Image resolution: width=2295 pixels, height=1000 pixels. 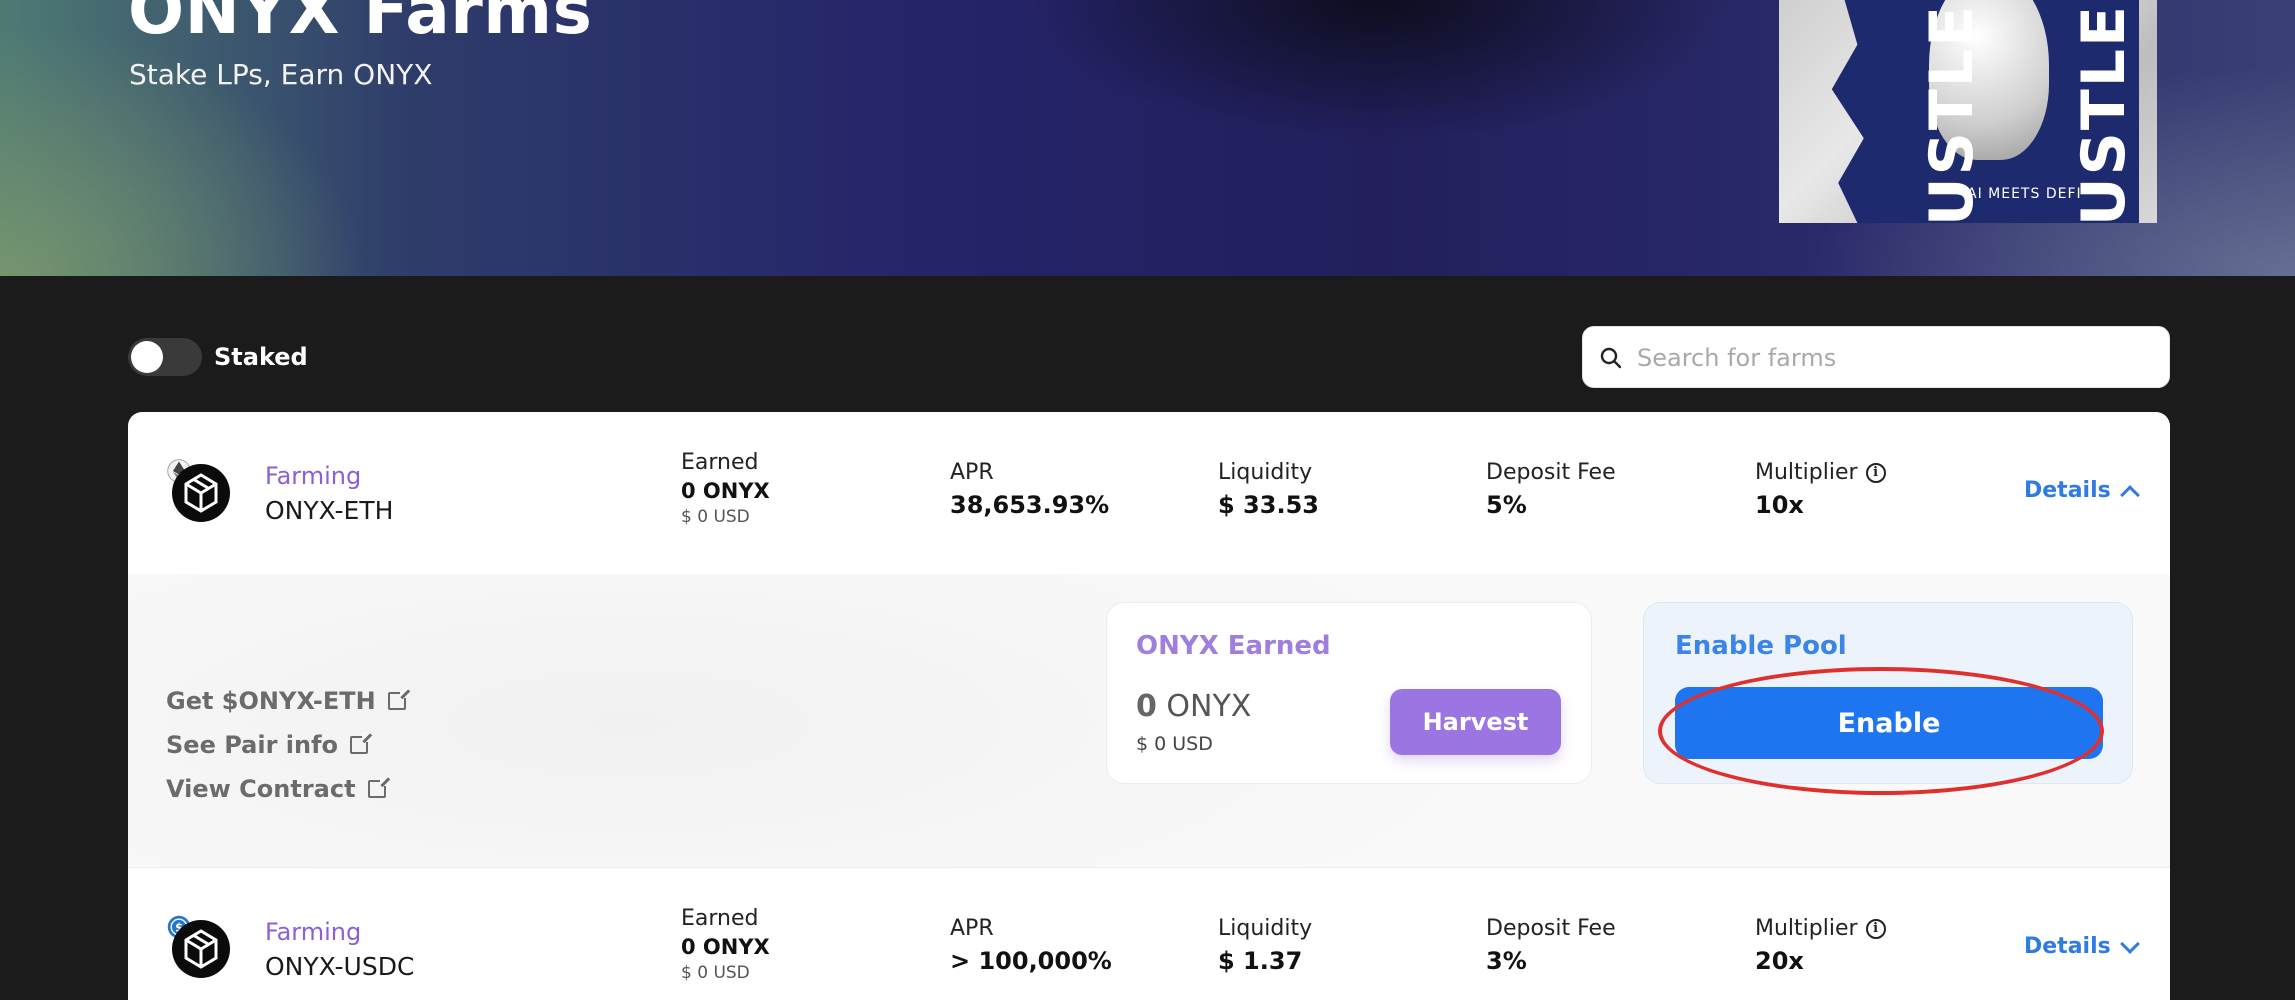 What do you see at coordinates (1968, 111) in the screenshot?
I see `promo-poster: TRUSTLE TRUSTLE AI MEETS DEFI` at bounding box center [1968, 111].